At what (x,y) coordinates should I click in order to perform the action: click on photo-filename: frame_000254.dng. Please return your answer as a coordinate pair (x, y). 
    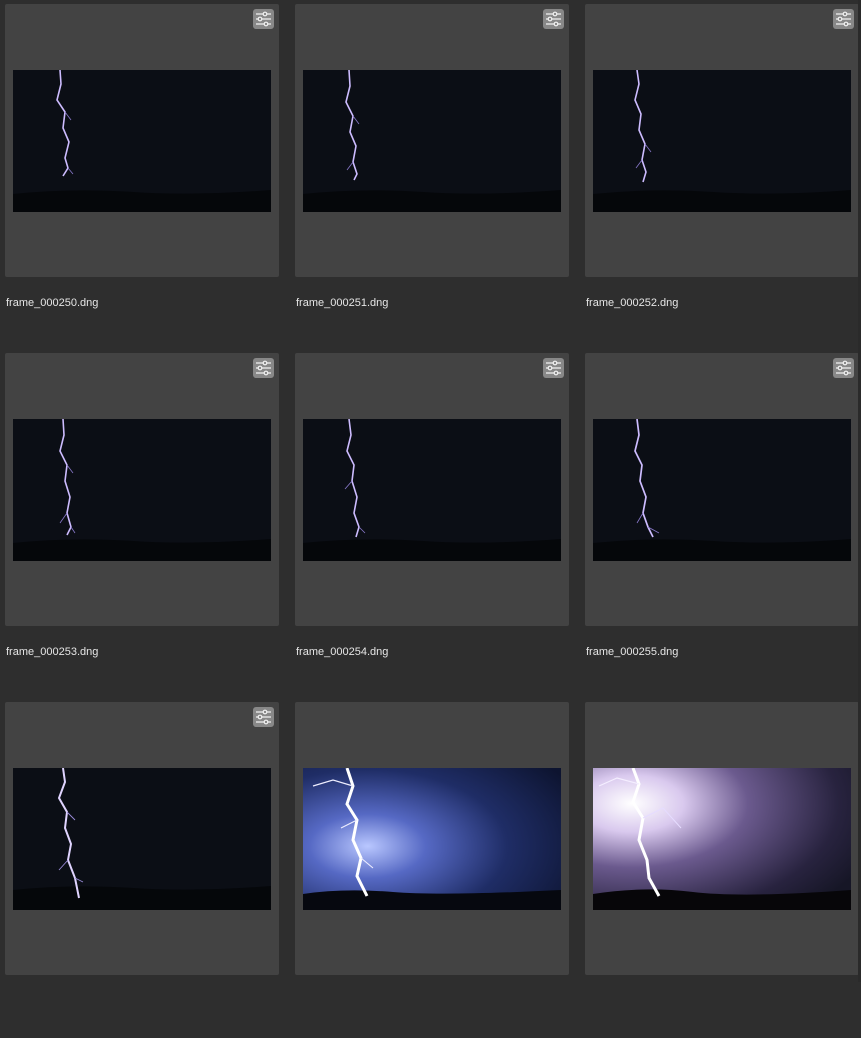
    Looking at the image, I should click on (342, 652).